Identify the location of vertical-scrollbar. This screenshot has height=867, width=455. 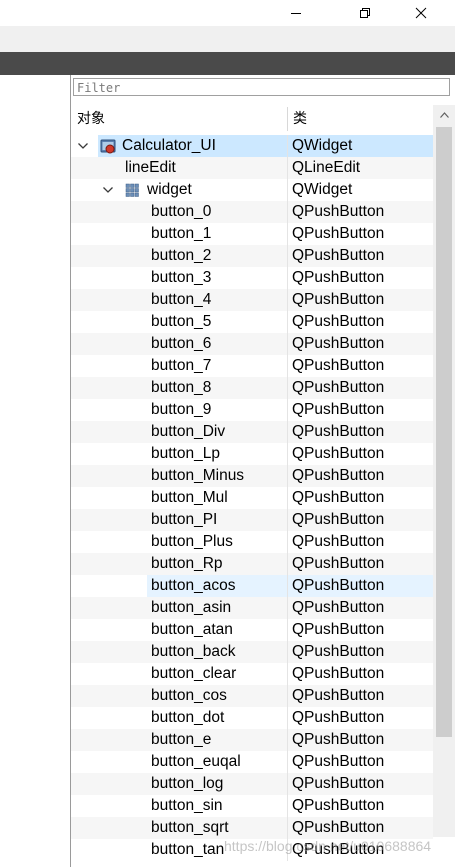
(444, 471).